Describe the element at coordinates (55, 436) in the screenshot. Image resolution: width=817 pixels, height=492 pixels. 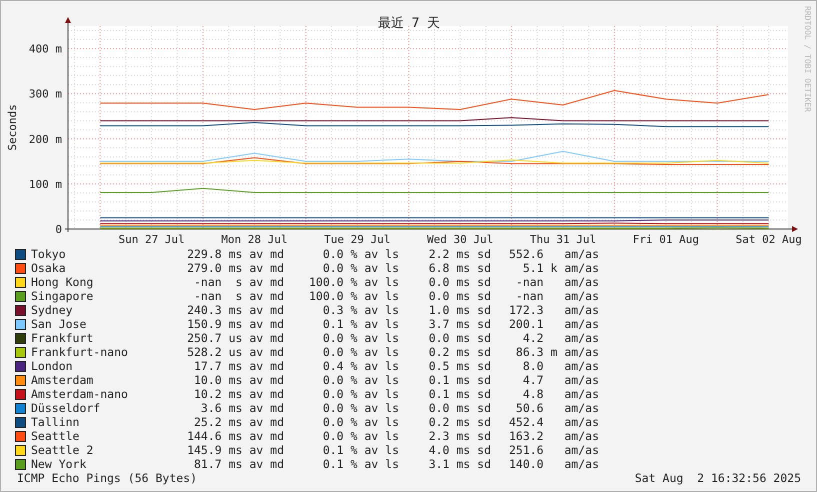
I see `legend-name: Seattle` at that location.